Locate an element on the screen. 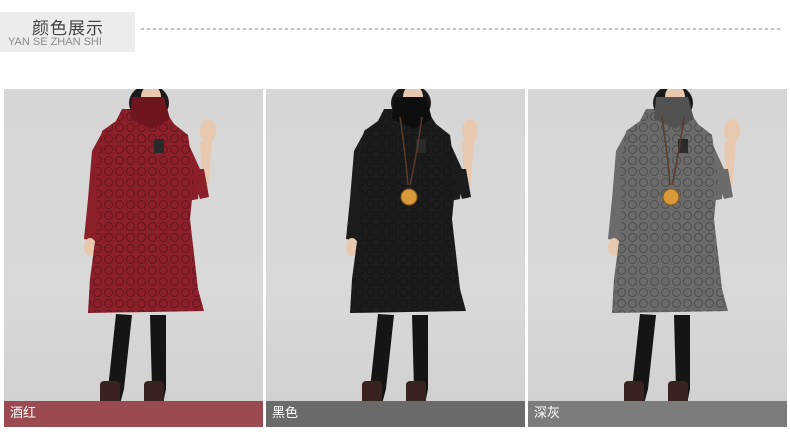 The image size is (790, 444). chest-patch is located at coordinates (159, 146).